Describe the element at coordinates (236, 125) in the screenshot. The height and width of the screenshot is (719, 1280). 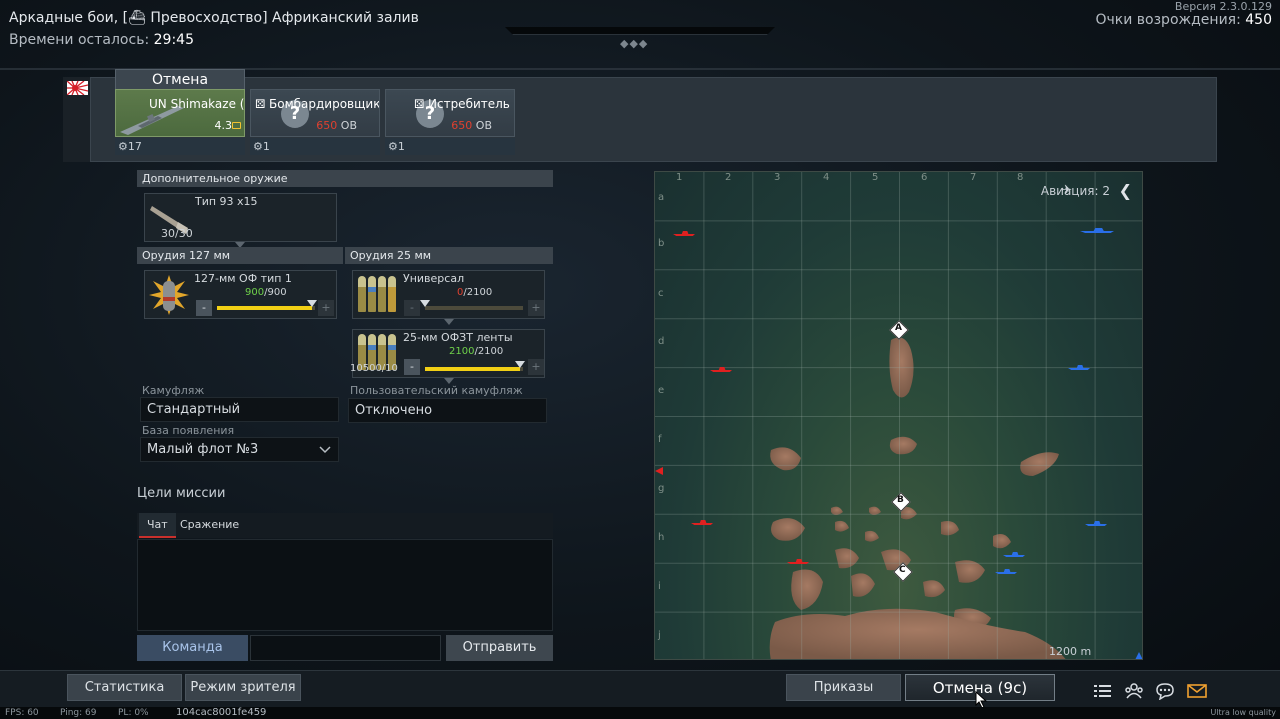
I see `rank-icon` at that location.